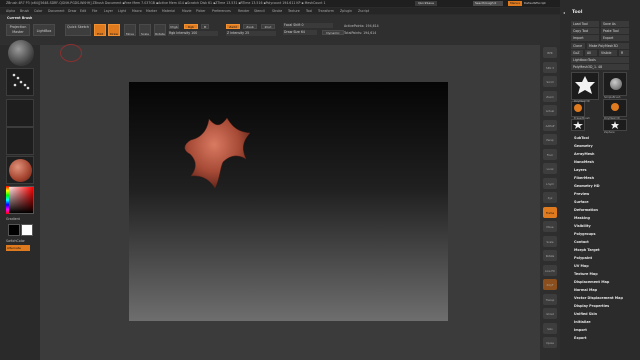 The height and width of the screenshot is (360, 640). I want to click on load-tool-button: Load Tool, so click(585, 24).